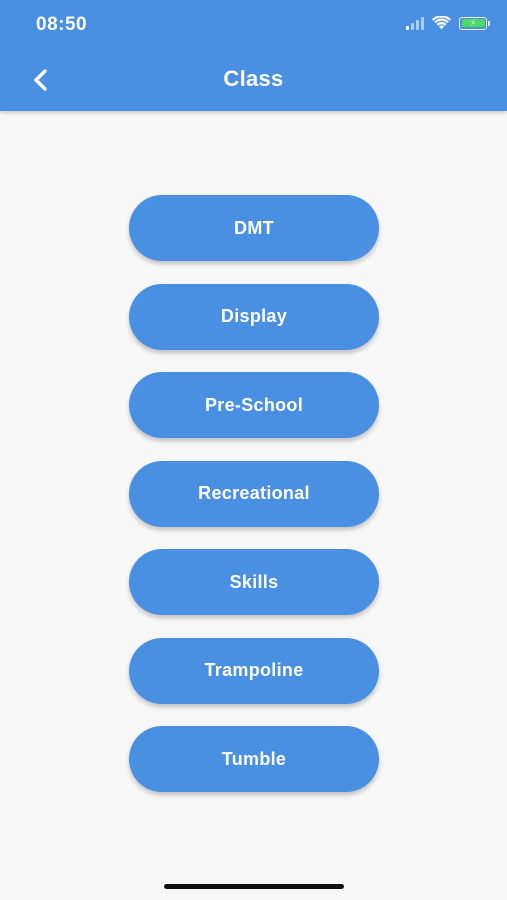 The image size is (507, 900). I want to click on class-button-pre-school: Pre-School, so click(254, 405).